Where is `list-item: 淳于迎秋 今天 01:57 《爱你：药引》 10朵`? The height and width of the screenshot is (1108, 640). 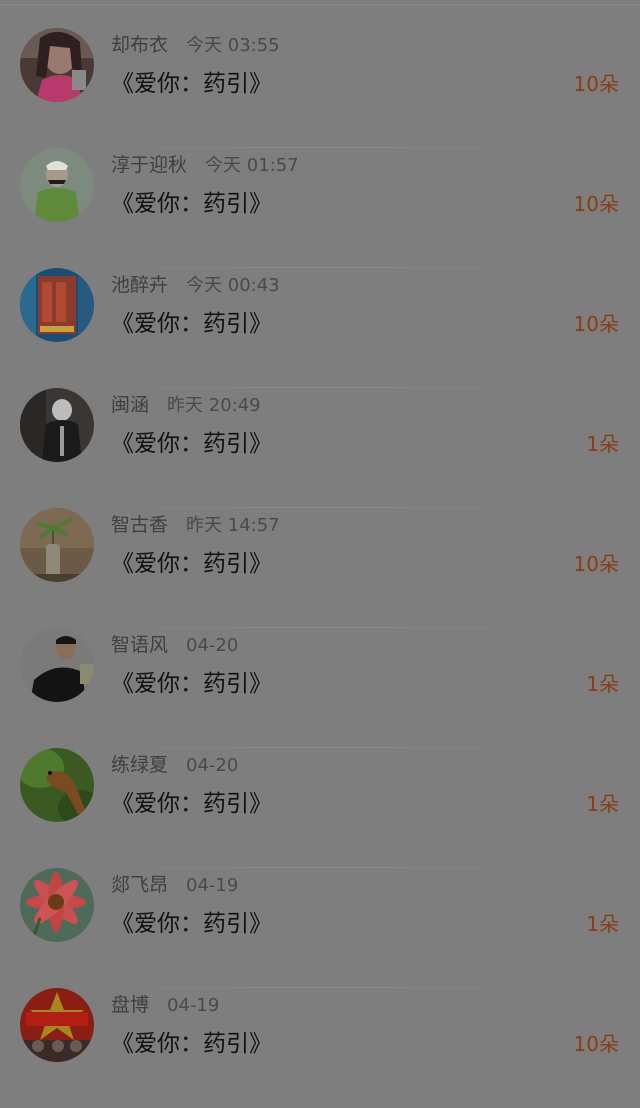 list-item: 淳于迎秋 今天 01:57 《爱你：药引》 10朵 is located at coordinates (320, 208).